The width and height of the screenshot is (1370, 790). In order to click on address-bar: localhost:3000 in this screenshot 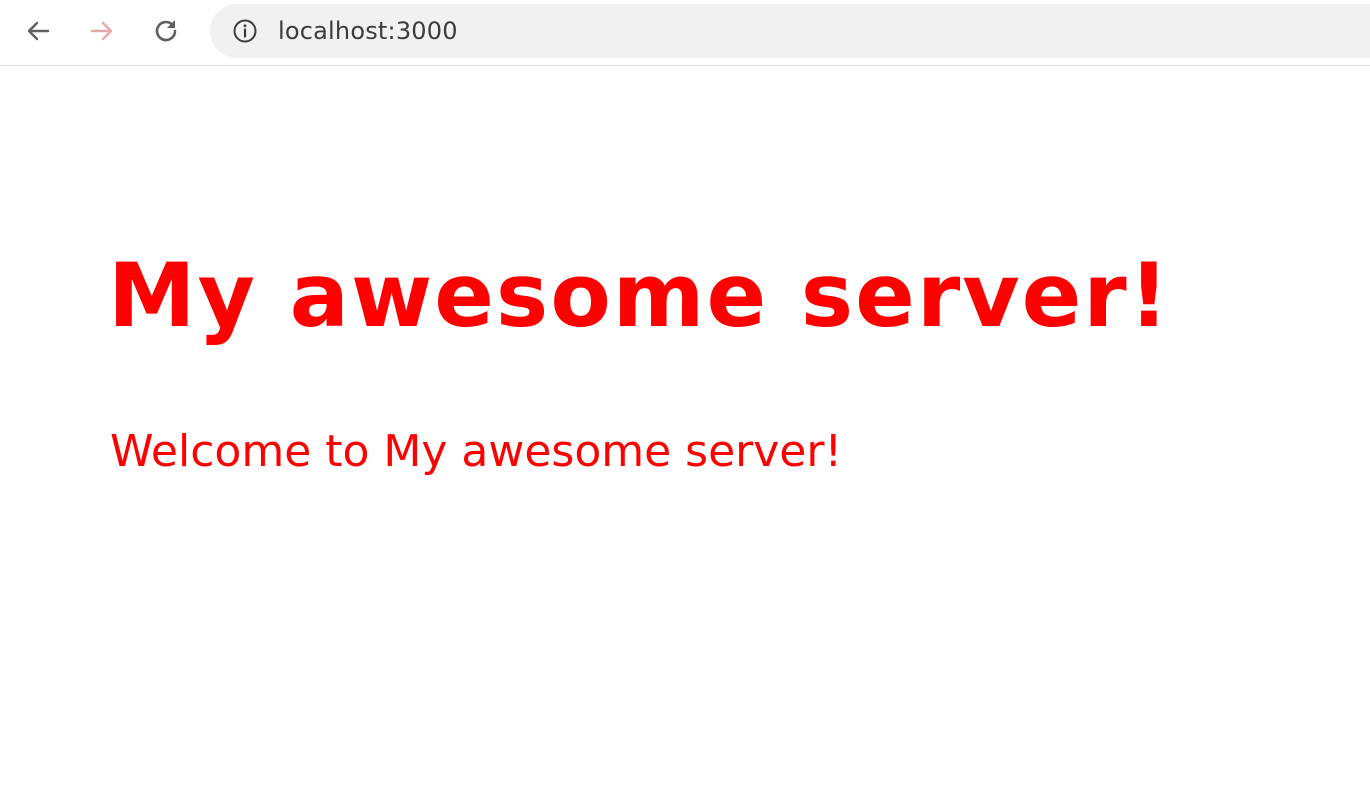, I will do `click(790, 31)`.